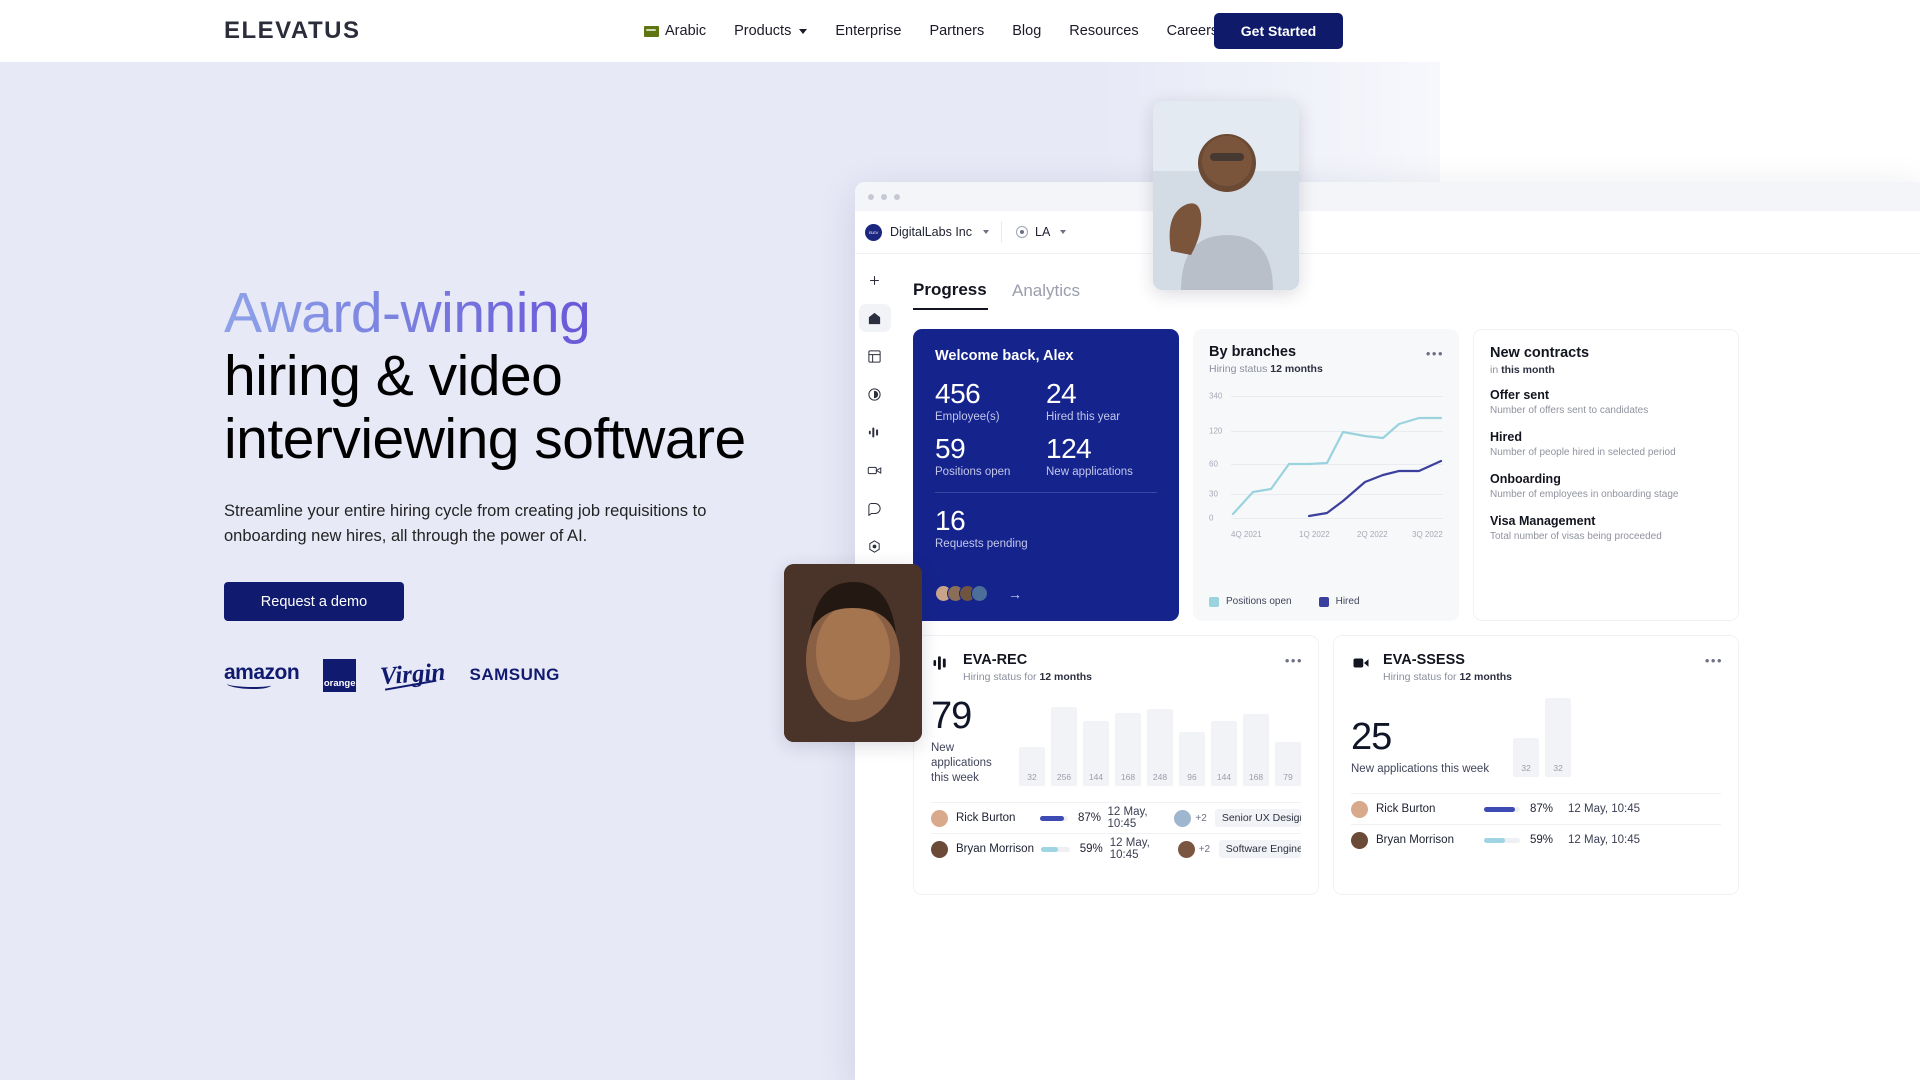 The image size is (1920, 1080). What do you see at coordinates (1528, 370) in the screenshot?
I see `card-subtitle-bold: this month` at bounding box center [1528, 370].